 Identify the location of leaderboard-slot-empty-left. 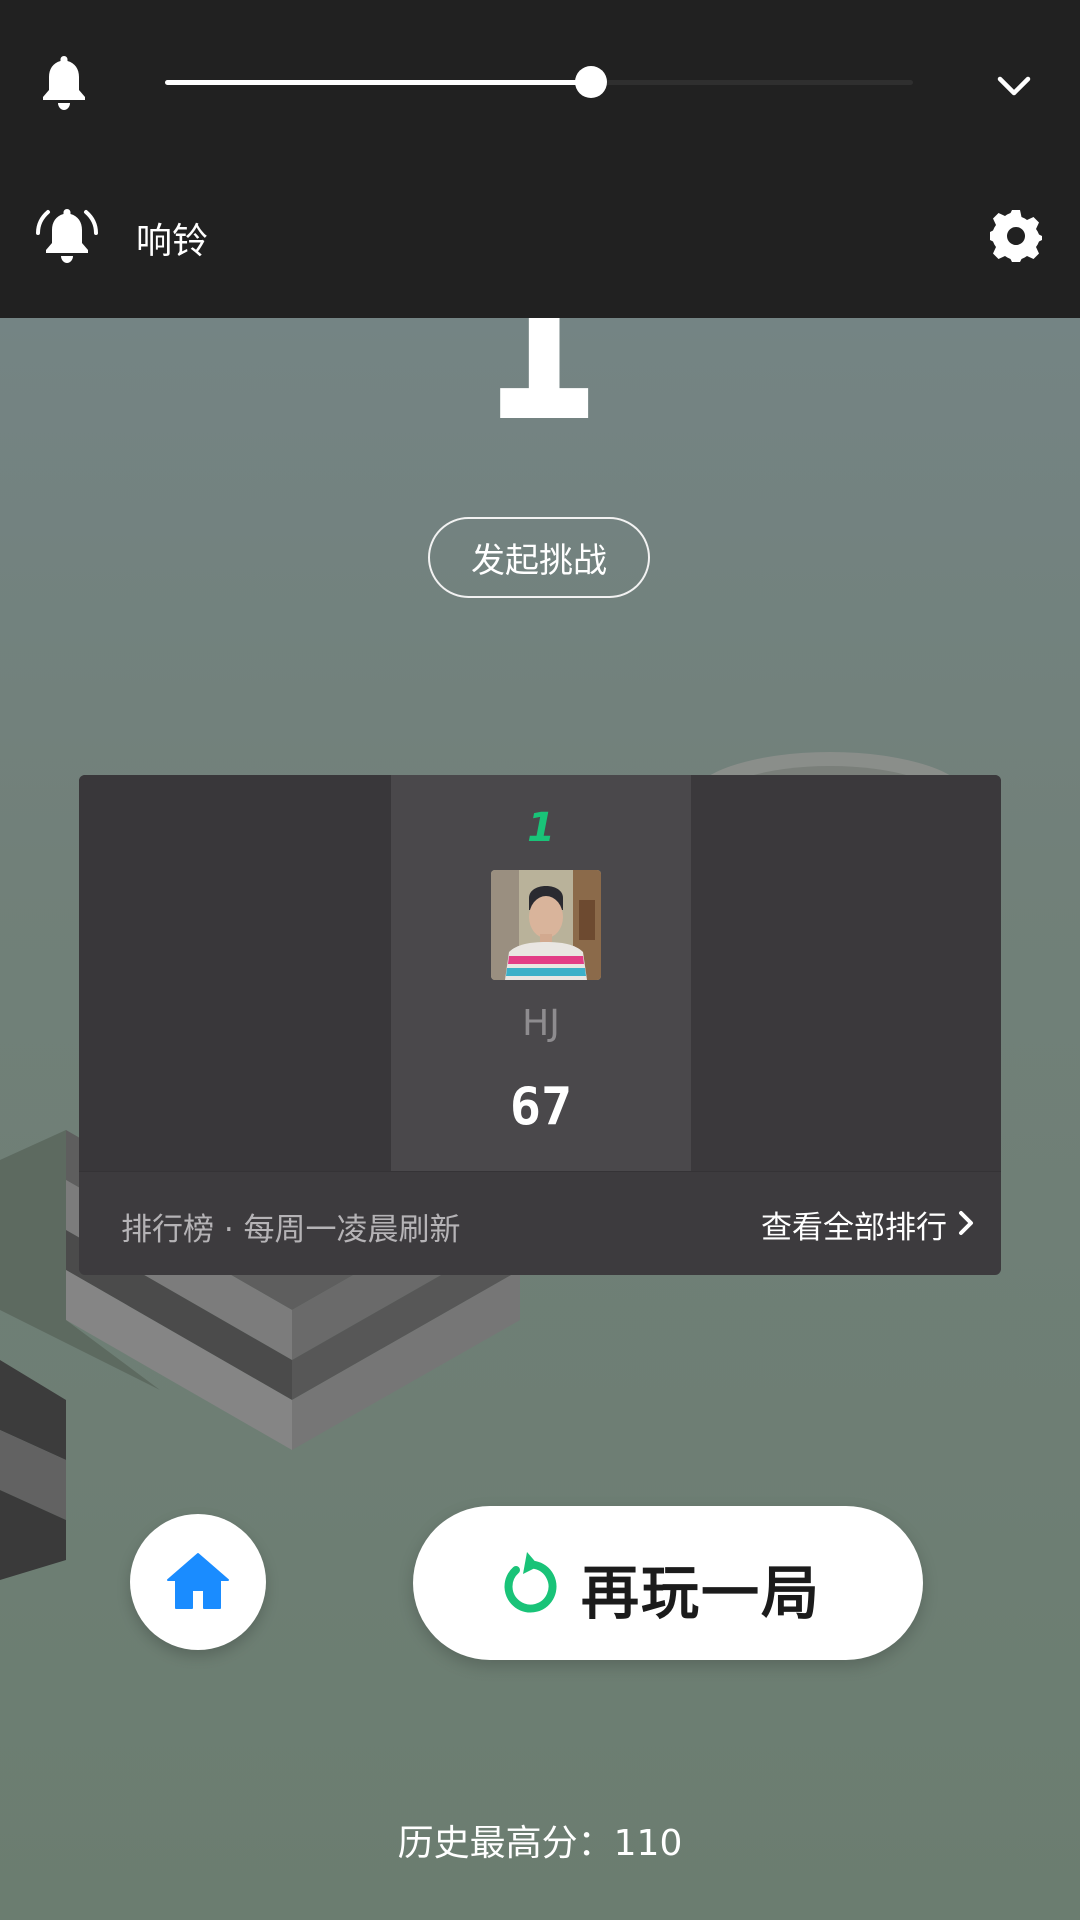
(235, 973).